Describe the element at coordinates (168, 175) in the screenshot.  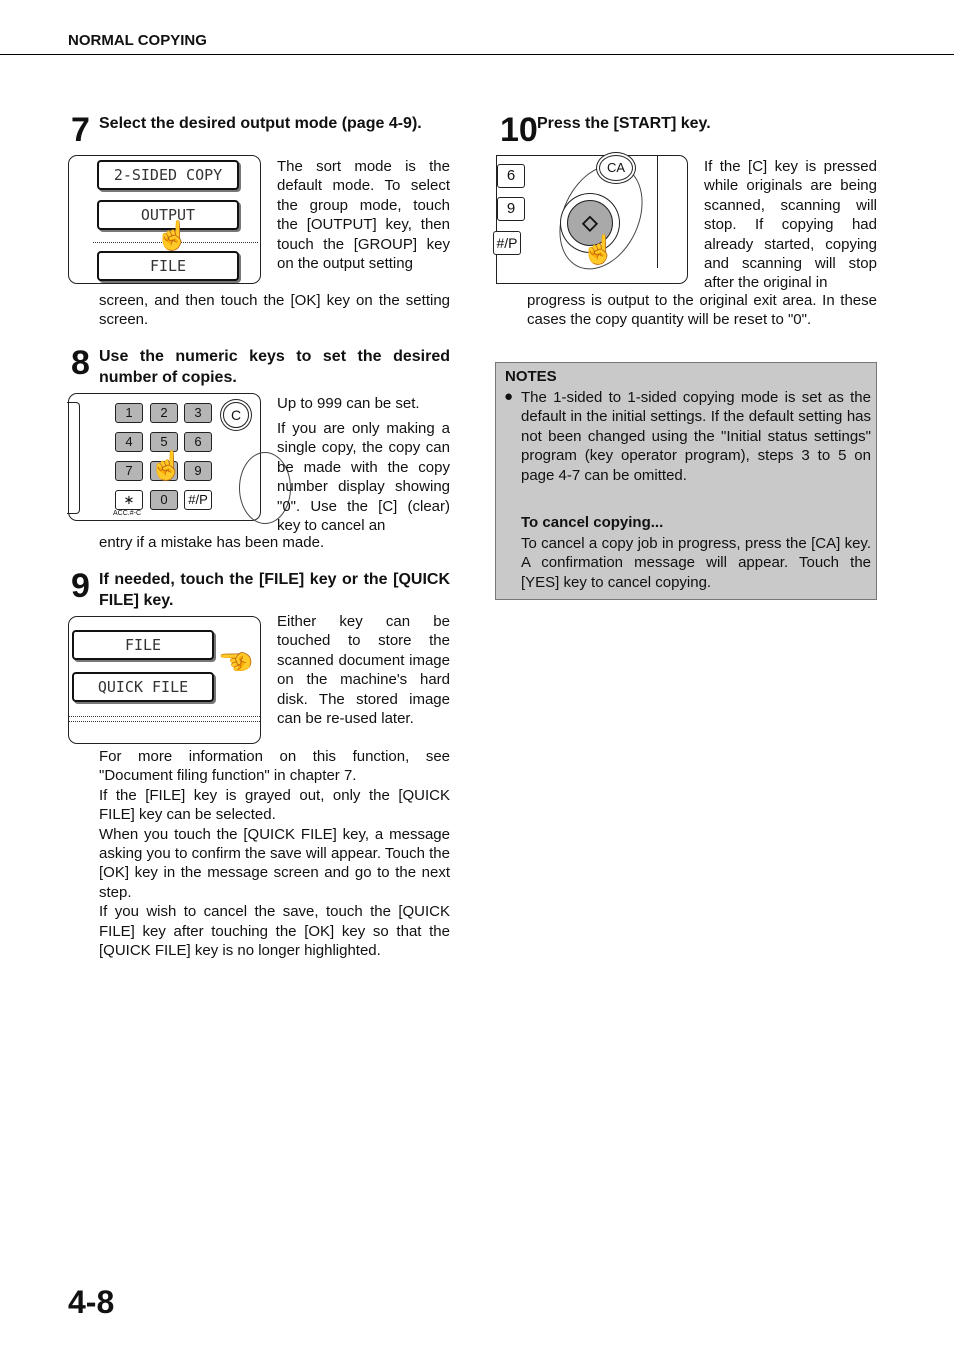
I see `two-sided-copy-button: 2-SIDED COPY` at that location.